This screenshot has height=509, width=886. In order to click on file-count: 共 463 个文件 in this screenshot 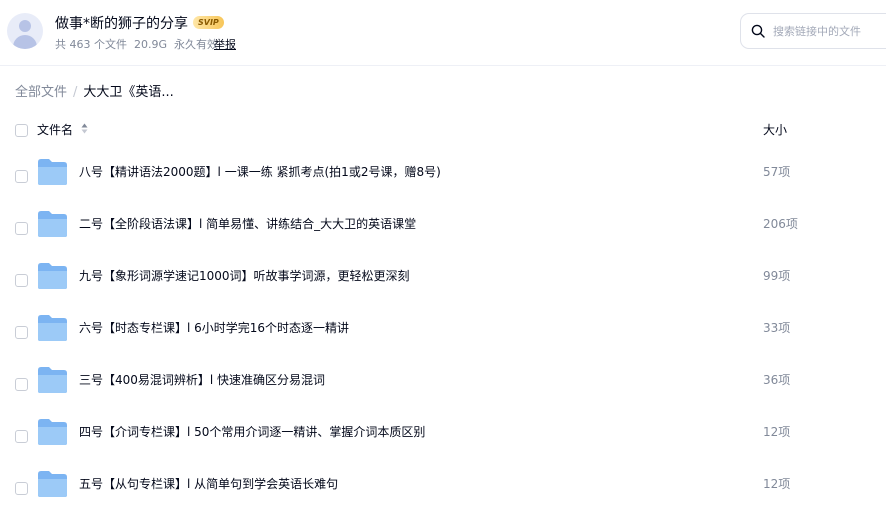, I will do `click(91, 44)`.